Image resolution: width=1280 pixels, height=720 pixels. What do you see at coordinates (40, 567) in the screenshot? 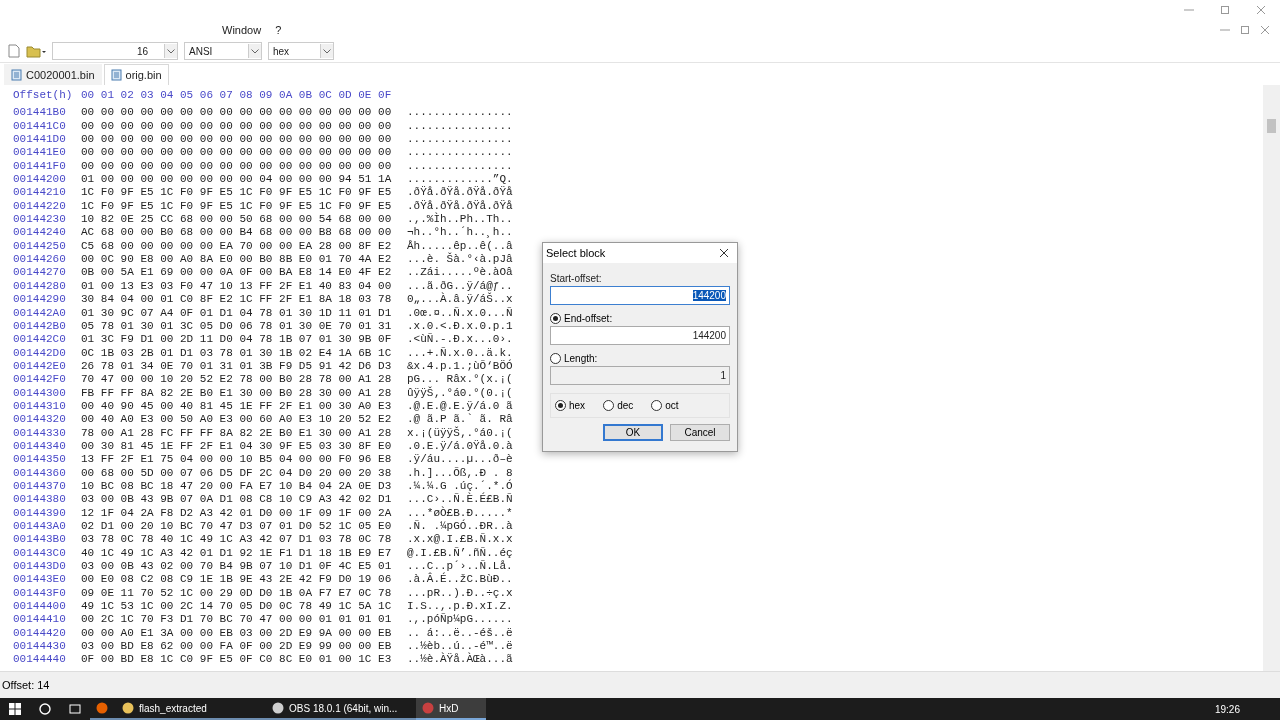
I see `row-offset: 001443D0` at bounding box center [40, 567].